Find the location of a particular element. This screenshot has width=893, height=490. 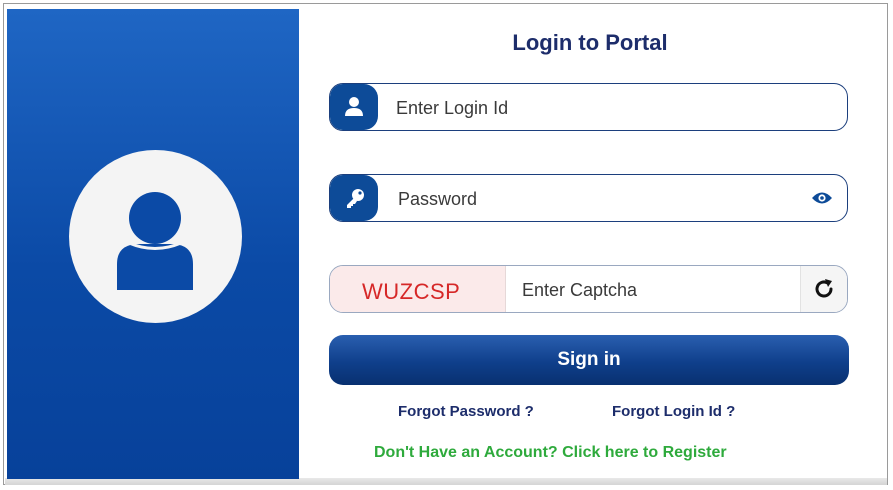

forgot-login-id-link: Forgot Login Id ? is located at coordinates (673, 411).